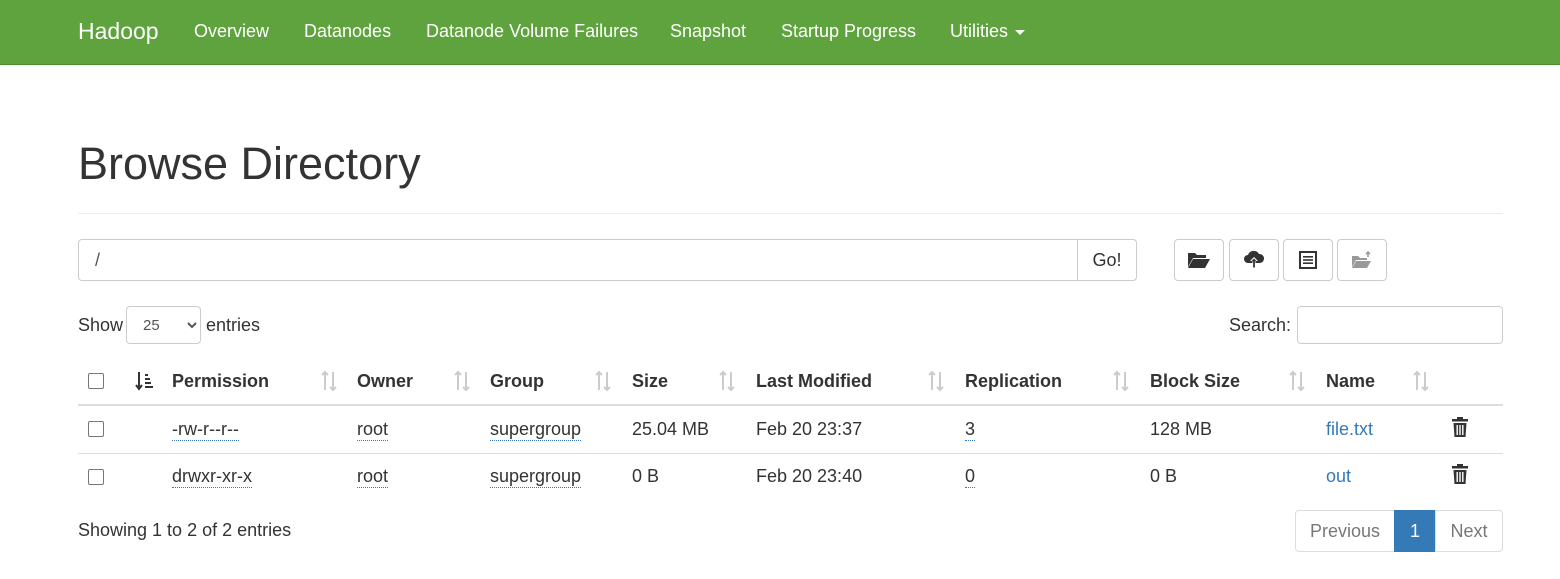  Describe the element at coordinates (970, 477) in the screenshot. I see `replication-cell: 0` at that location.